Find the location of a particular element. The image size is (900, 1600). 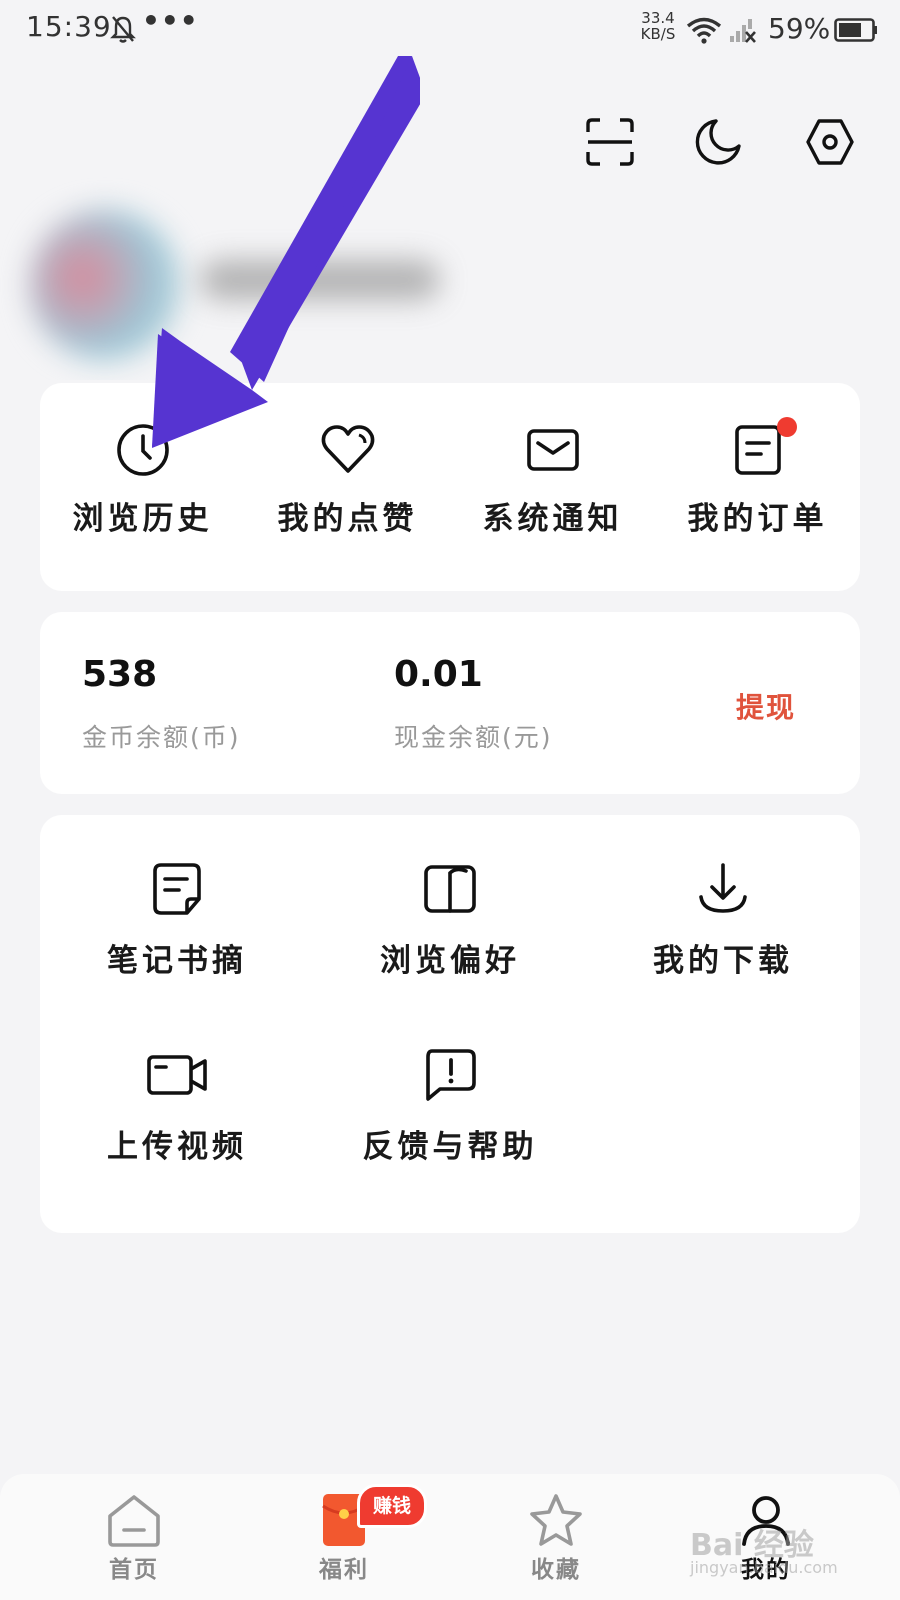

star-icon is located at coordinates (556, 1520).